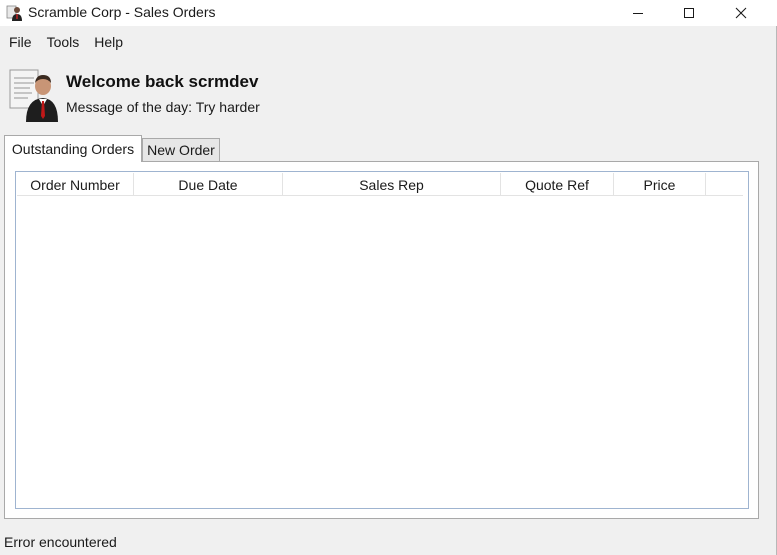  Describe the element at coordinates (557, 184) in the screenshot. I see `column-header-quote-ref: Quote Ref` at that location.